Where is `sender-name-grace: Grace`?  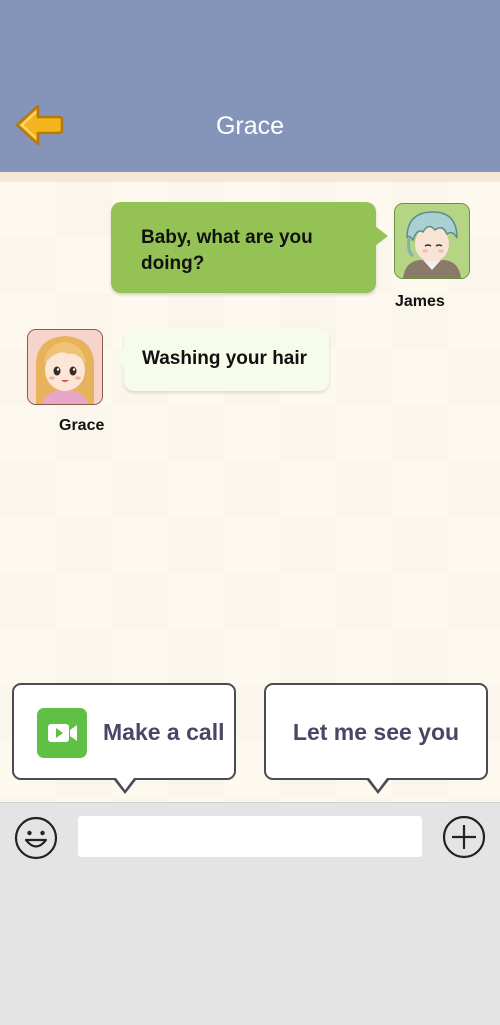
sender-name-grace: Grace is located at coordinates (82, 425).